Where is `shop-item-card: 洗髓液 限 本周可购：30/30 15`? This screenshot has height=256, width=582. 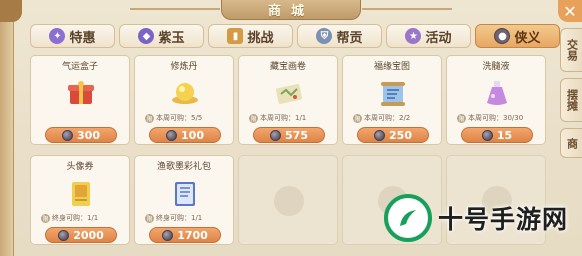
shop-item-card: 洗髓液 限 本周可购：30/30 15 is located at coordinates (496, 100).